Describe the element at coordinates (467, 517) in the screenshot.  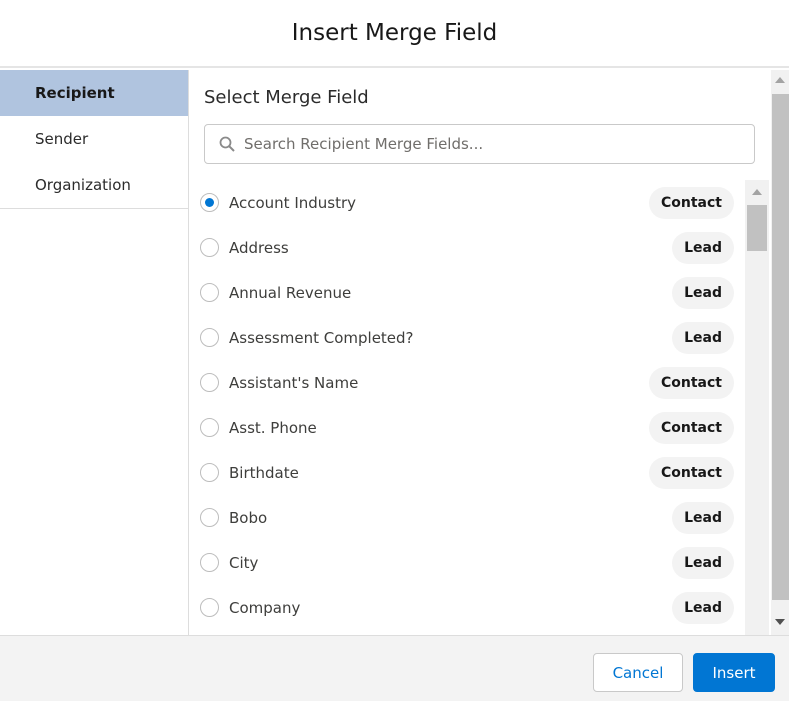
I see `list-item: Bobo Lead` at that location.